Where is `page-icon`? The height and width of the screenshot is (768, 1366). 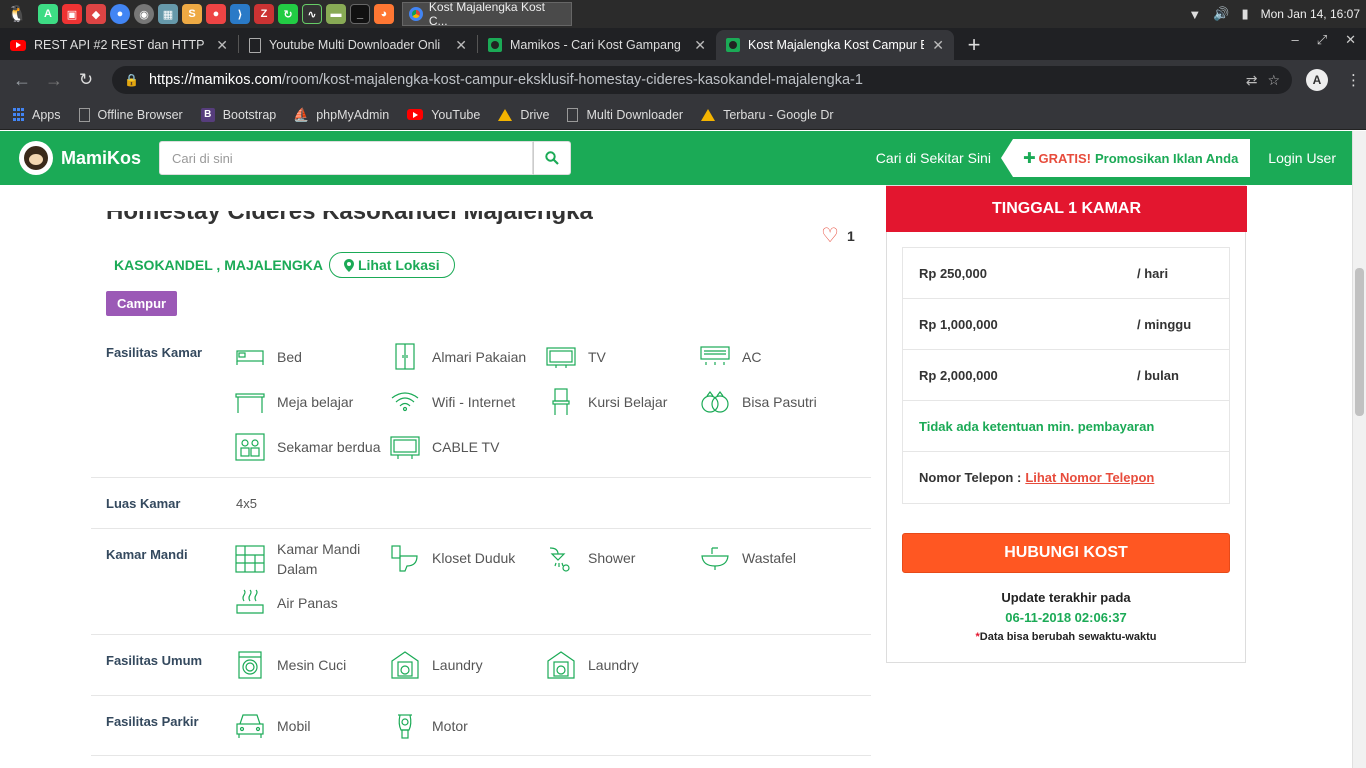
page-icon is located at coordinates (573, 114).